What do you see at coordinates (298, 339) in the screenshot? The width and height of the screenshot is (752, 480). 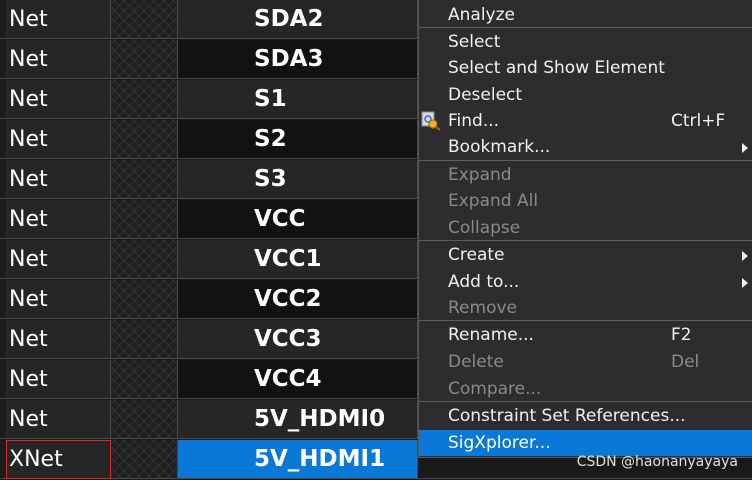 I see `object-name-cell: VCC3` at bounding box center [298, 339].